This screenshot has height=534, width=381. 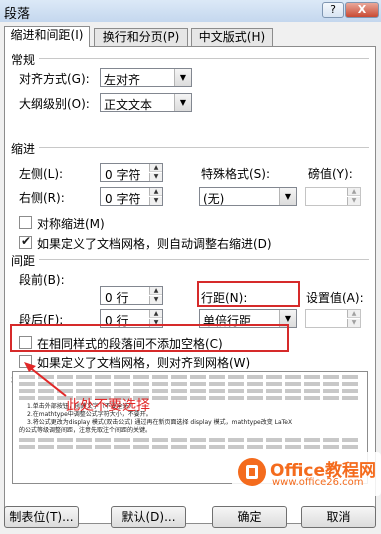 I want to click on special-indent-label: 特殊格式(S):, so click(x=236, y=174).